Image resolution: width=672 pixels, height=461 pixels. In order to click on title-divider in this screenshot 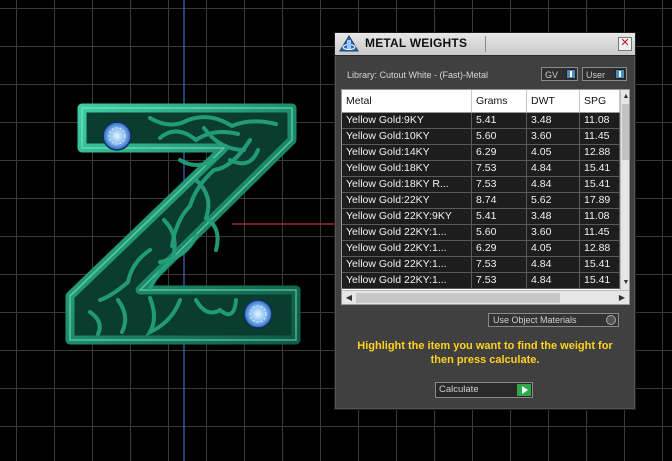, I will do `click(485, 44)`.